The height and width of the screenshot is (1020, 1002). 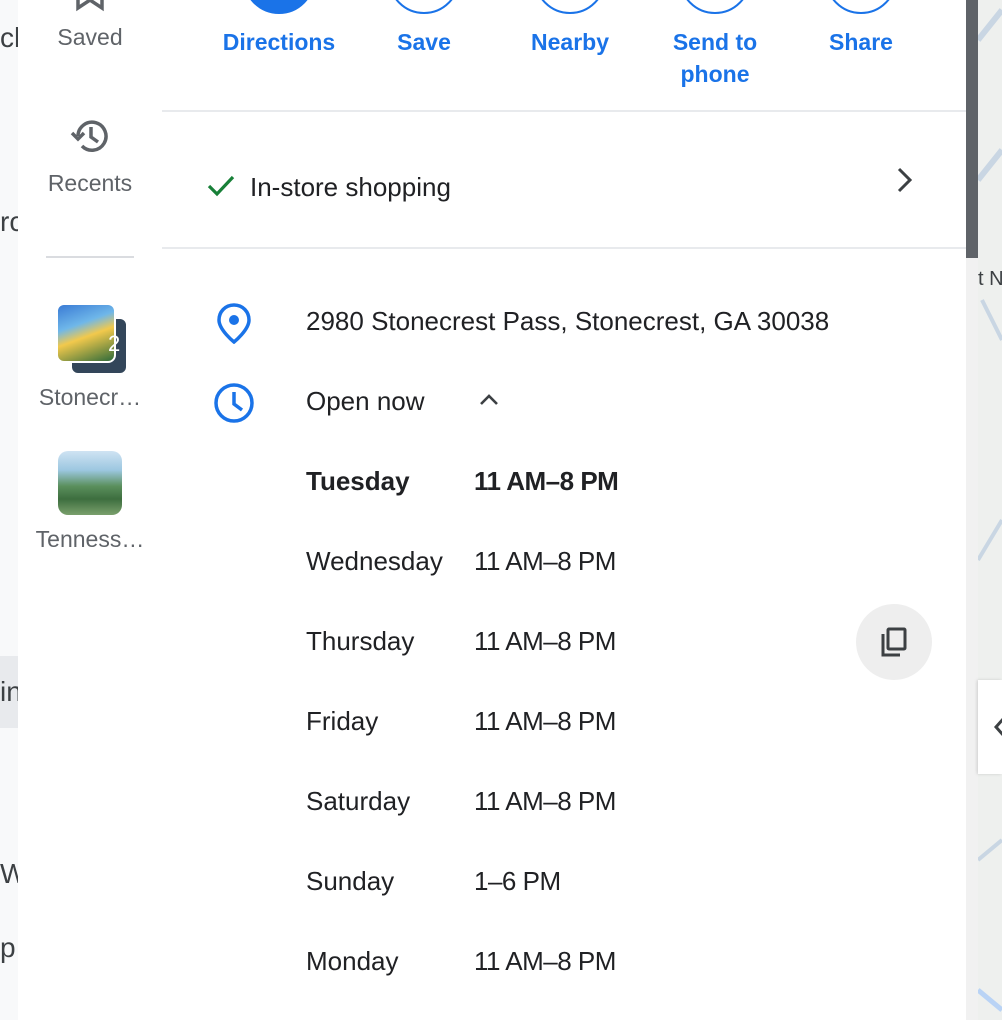 What do you see at coordinates (342, 721) in the screenshot?
I see `hours-day: Friday` at bounding box center [342, 721].